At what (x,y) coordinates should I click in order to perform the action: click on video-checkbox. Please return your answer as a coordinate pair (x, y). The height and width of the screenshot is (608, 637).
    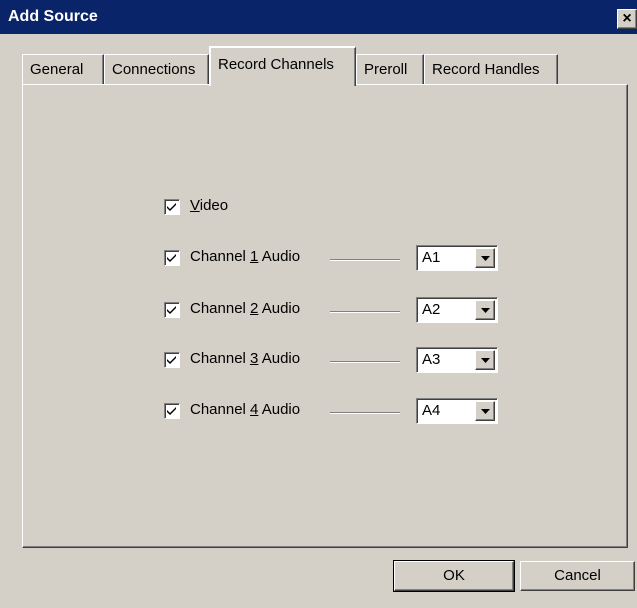
    Looking at the image, I should click on (172, 207).